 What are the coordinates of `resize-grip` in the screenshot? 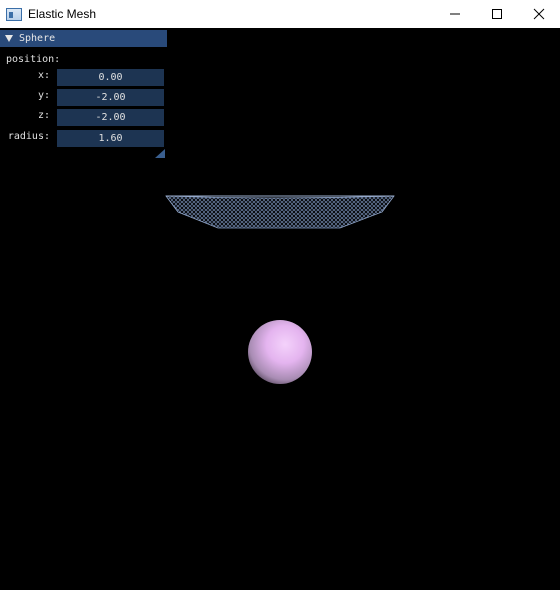 It's located at (160, 153).